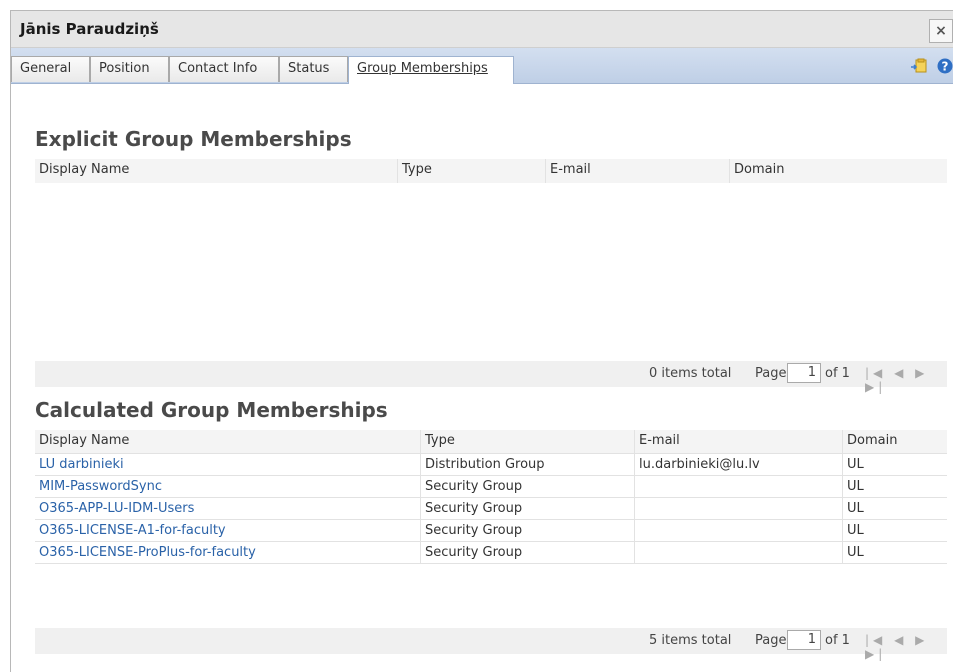 The width and height of the screenshot is (953, 672). Describe the element at coordinates (690, 373) in the screenshot. I see `items-total: 0 items total` at that location.